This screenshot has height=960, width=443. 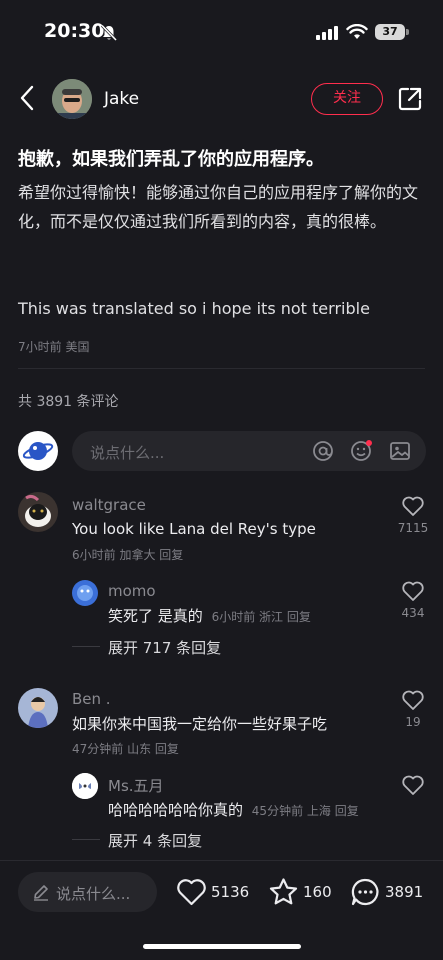 I want to click on reply-text: 哈哈哈哈哈哈你真的 45分钟前 上海 回复, so click(x=233, y=809).